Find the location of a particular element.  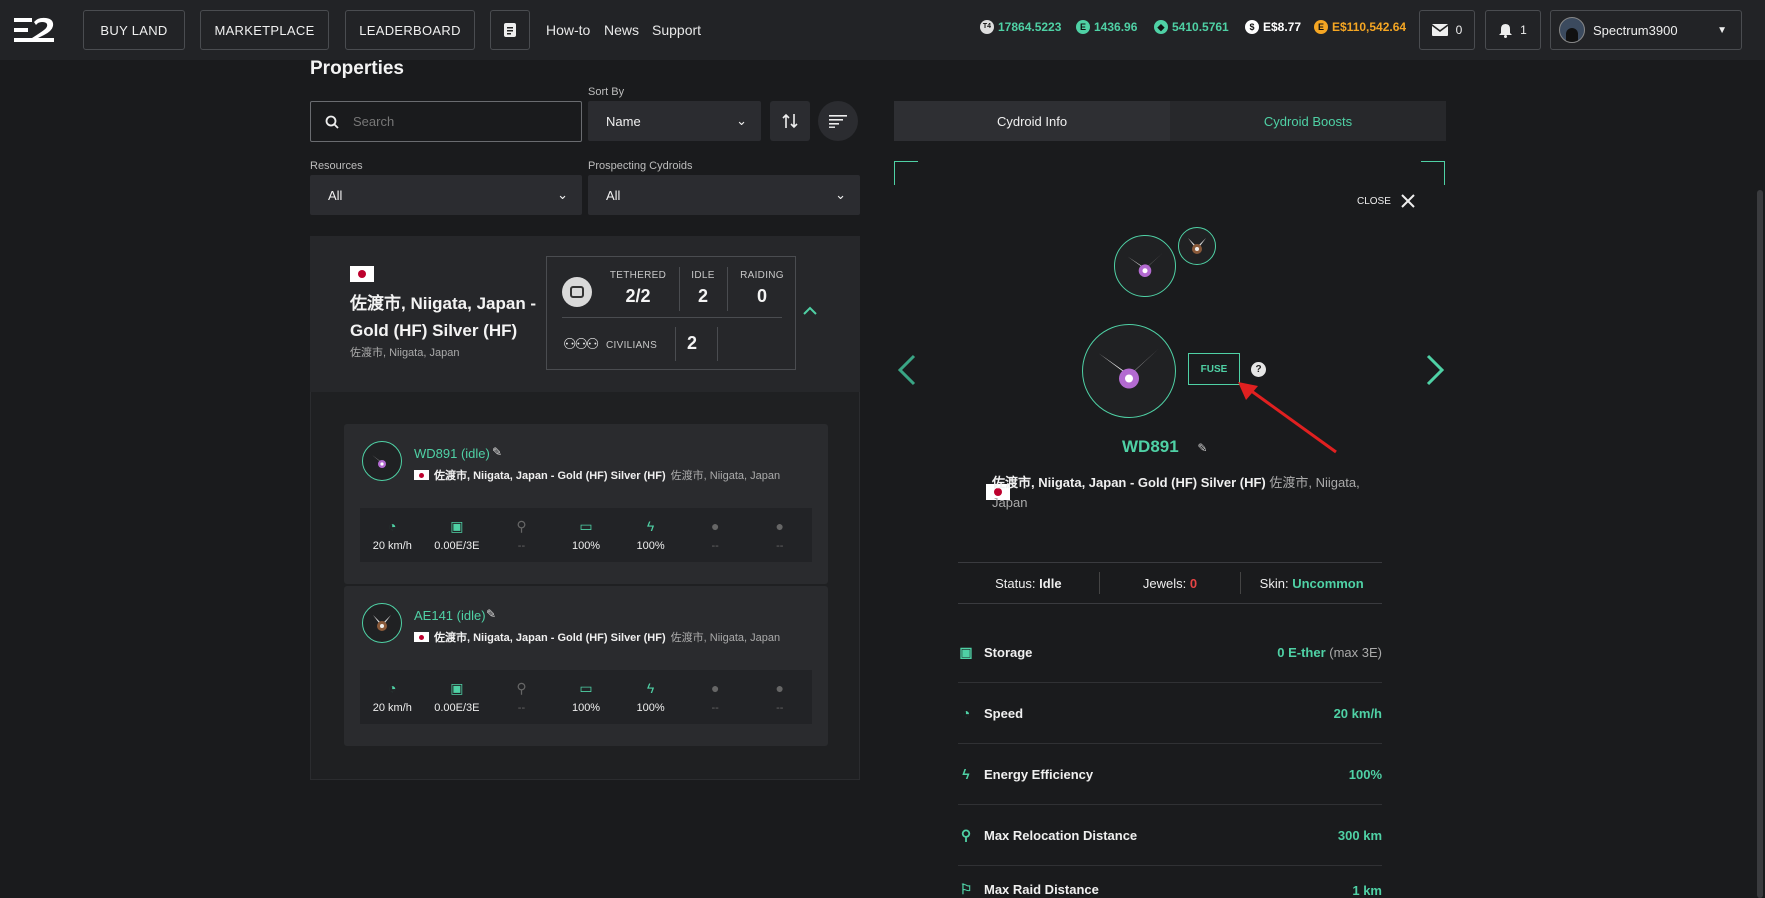

raiding-stat: RAIDING 0 is located at coordinates (762, 288).